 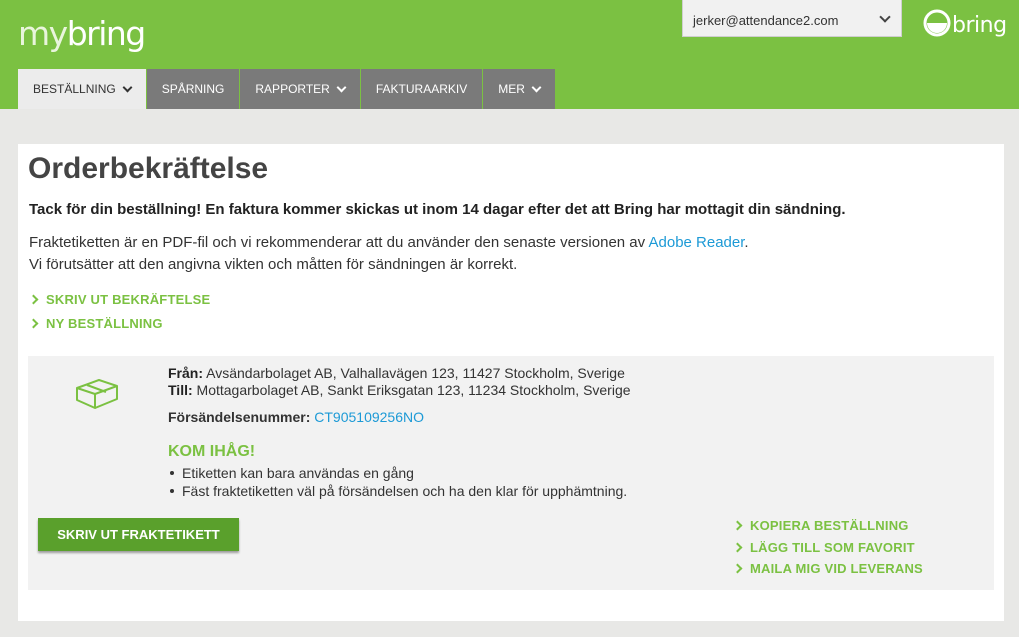 I want to click on copy-order-label: KOPIERA BESTÄLLNING, so click(x=829, y=525).